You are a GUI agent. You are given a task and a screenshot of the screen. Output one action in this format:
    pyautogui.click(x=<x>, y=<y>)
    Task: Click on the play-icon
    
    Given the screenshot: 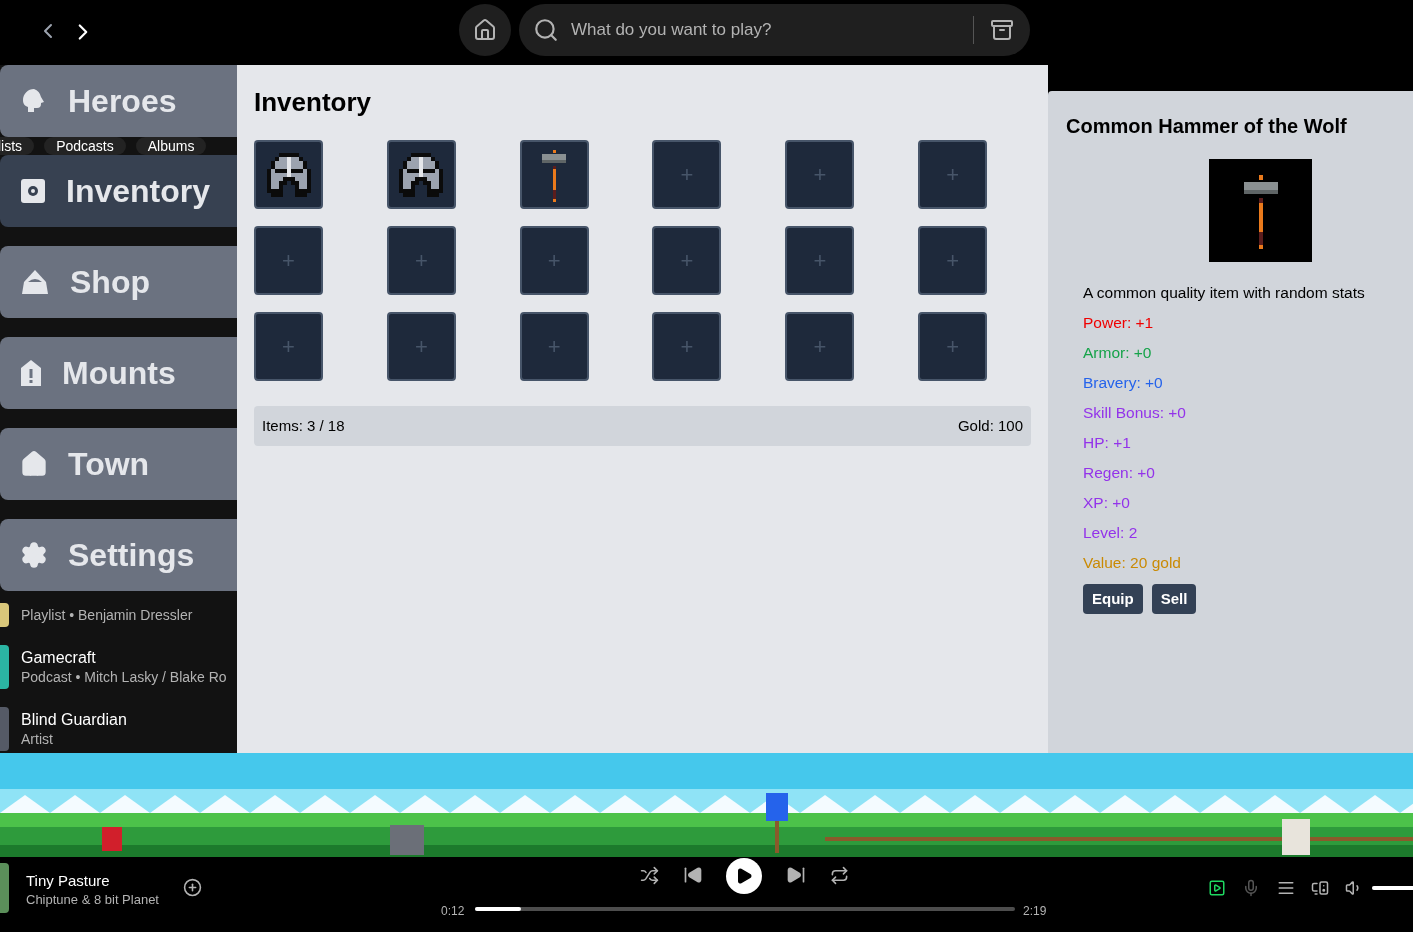 What is the action you would take?
    pyautogui.click(x=744, y=876)
    